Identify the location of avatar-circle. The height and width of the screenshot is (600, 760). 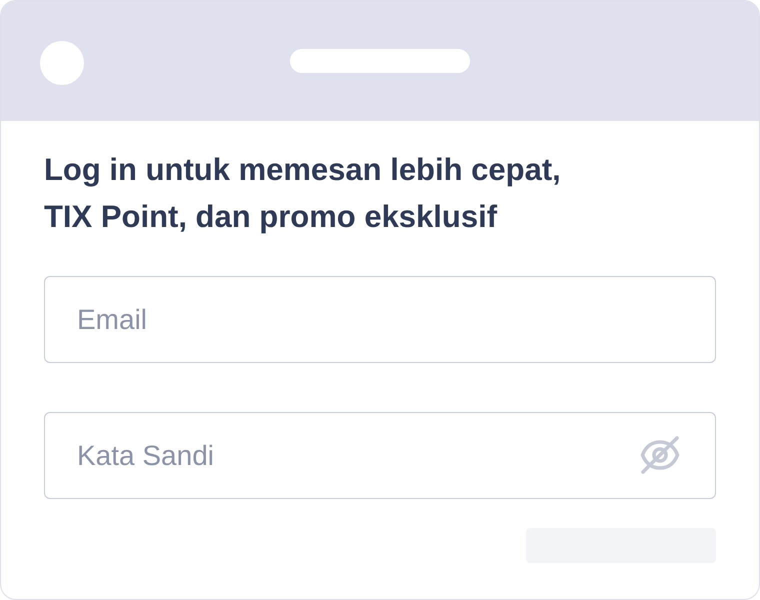
(62, 63).